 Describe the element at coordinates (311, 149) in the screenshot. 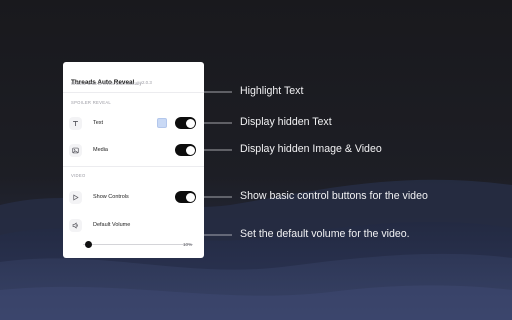

I see `callout-hidden-media: Display hidden Image & Video` at that location.